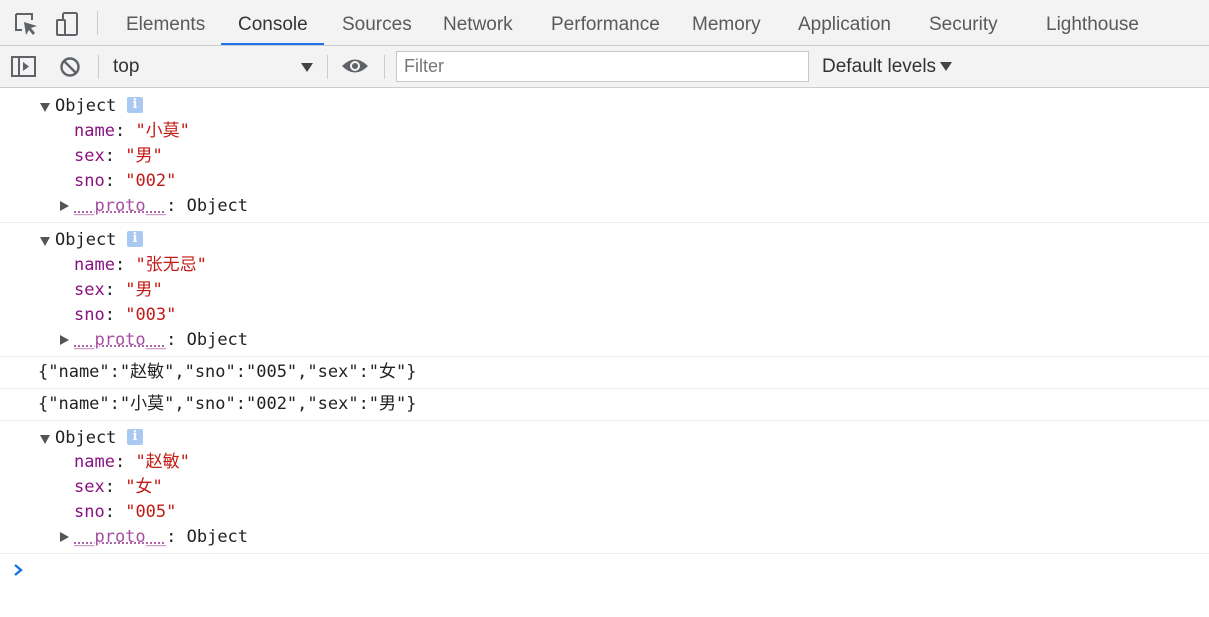 The width and height of the screenshot is (1209, 617). What do you see at coordinates (272, 44) in the screenshot?
I see `active-tab-indicator` at bounding box center [272, 44].